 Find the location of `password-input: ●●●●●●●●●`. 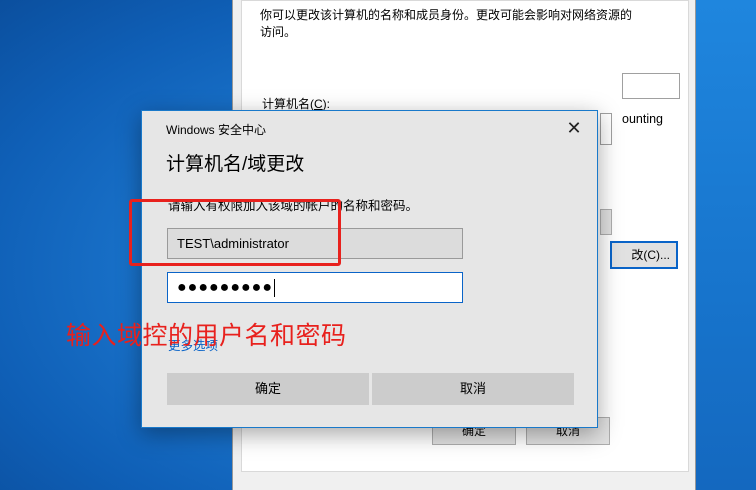

password-input: ●●●●●●●●● is located at coordinates (315, 287).